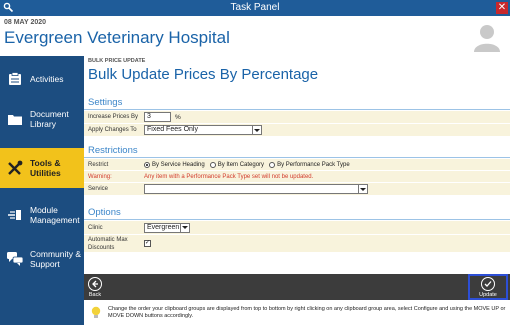 The width and height of the screenshot is (510, 325). Describe the element at coordinates (113, 117) in the screenshot. I see `increase-label: Increase Prices By` at that location.